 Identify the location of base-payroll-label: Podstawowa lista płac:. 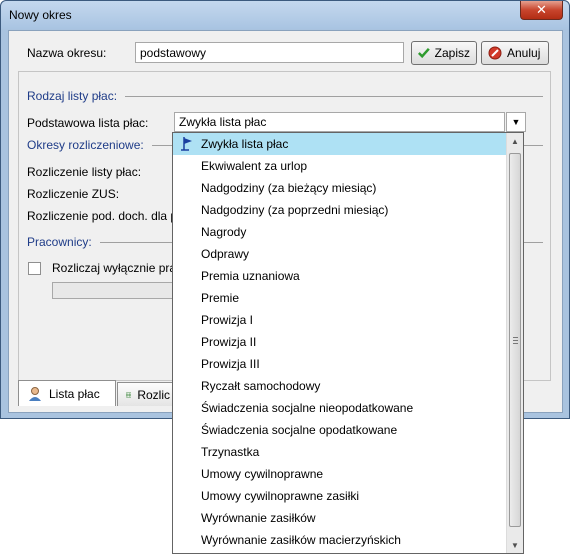
(88, 123).